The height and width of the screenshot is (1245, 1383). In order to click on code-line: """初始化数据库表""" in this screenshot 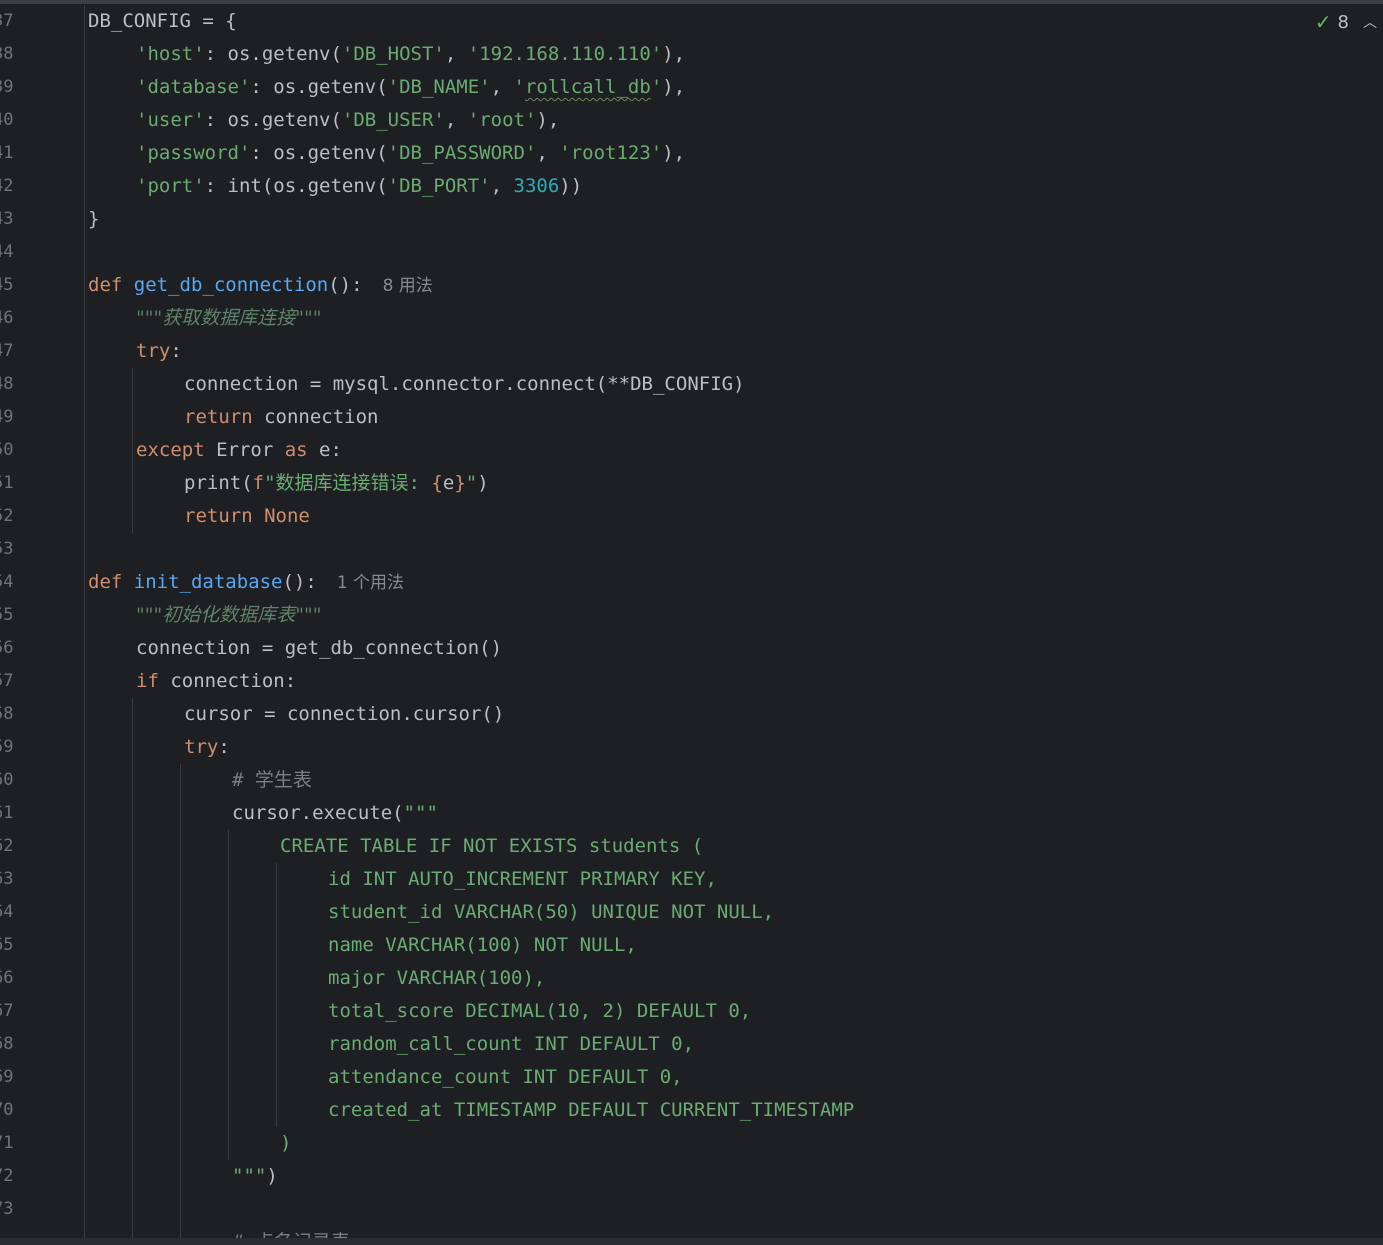, I will do `click(228, 615)`.